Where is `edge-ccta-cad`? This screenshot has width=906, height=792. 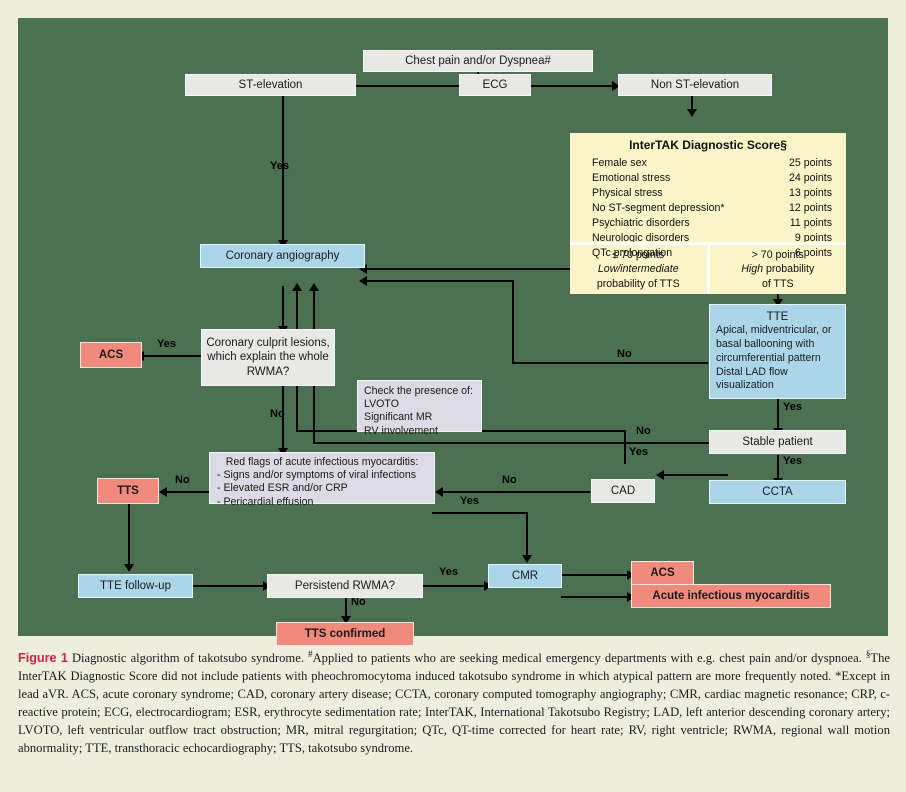
edge-ccta-cad is located at coordinates (695, 475).